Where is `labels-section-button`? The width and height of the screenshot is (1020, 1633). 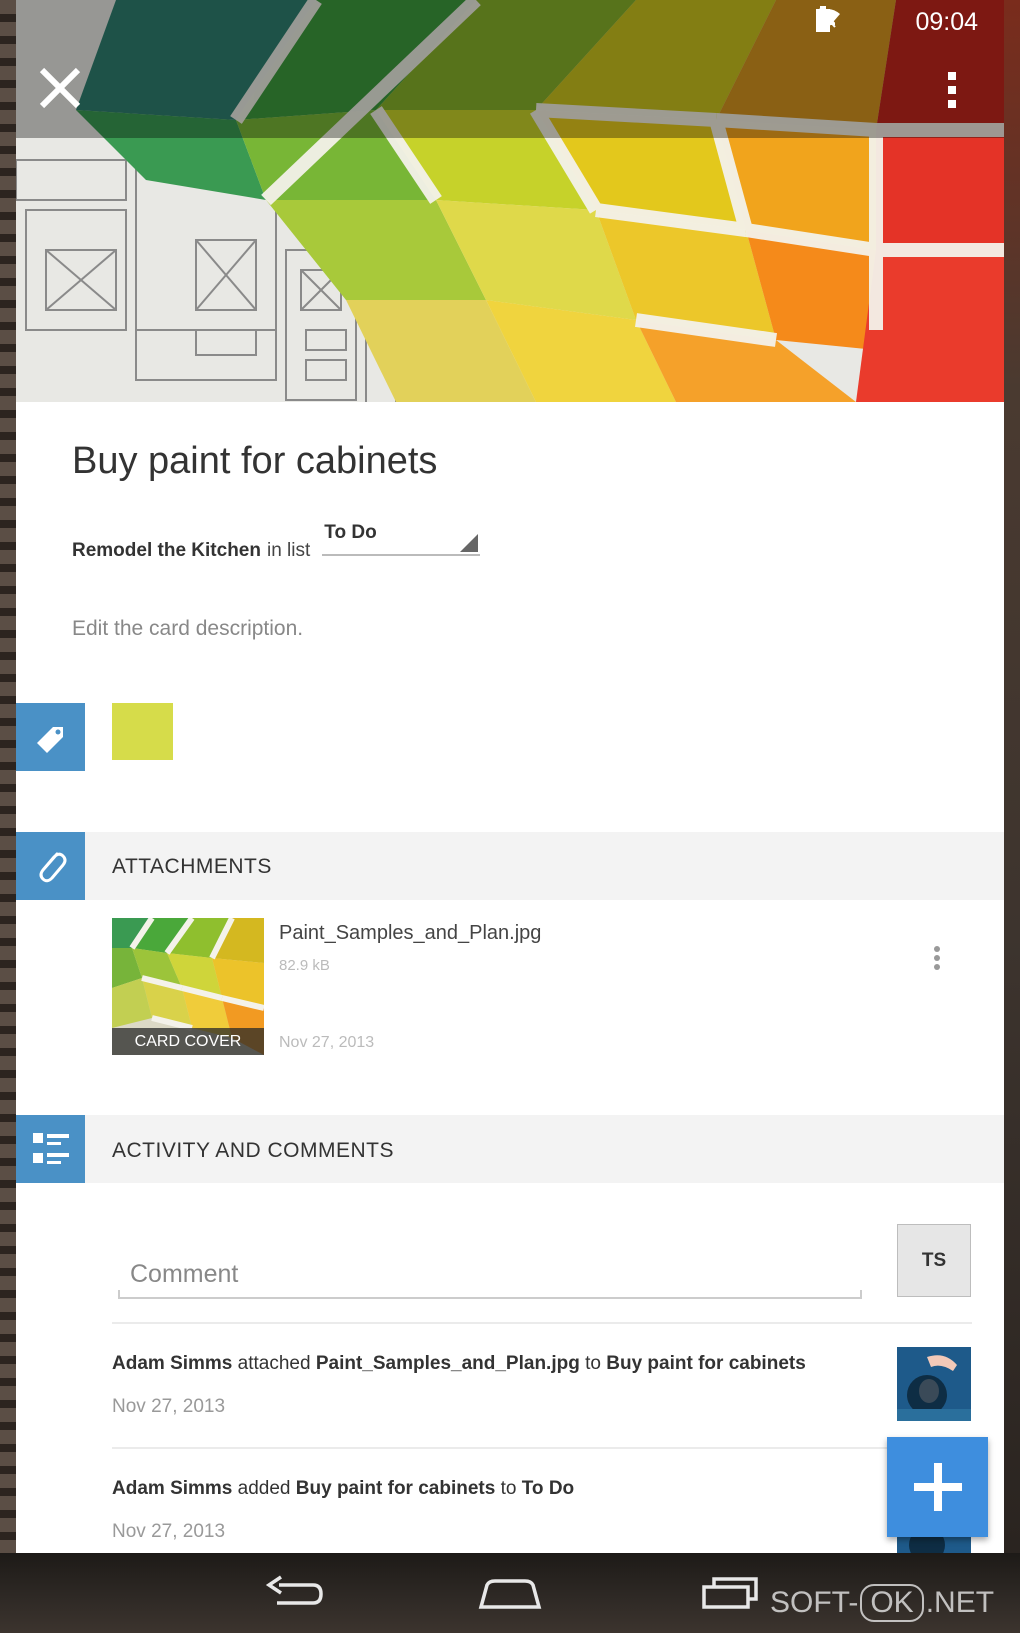 labels-section-button is located at coordinates (50, 737).